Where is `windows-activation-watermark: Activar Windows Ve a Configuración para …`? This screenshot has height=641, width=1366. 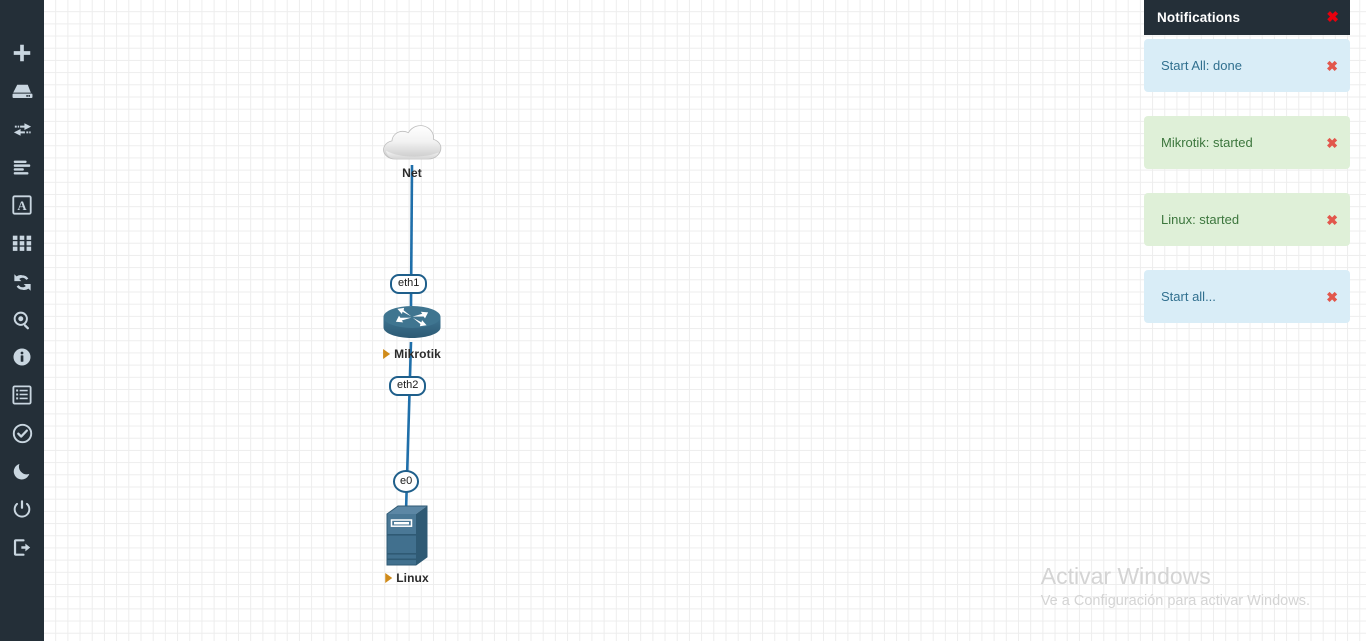 windows-activation-watermark: Activar Windows Ve a Configuración para … is located at coordinates (1175, 586).